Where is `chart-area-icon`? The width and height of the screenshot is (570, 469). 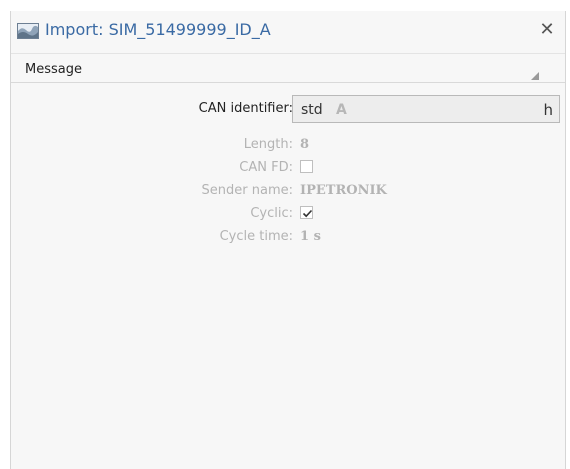 chart-area-icon is located at coordinates (28, 31).